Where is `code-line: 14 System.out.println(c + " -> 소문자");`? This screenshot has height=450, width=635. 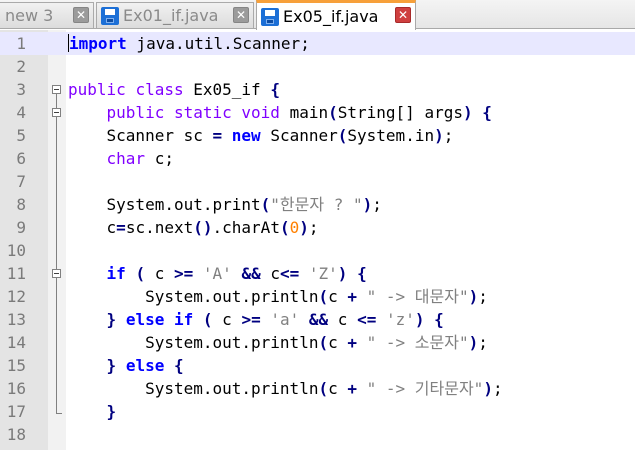
code-line: 14 System.out.println(c + " -> 소문자"); is located at coordinates (317, 342).